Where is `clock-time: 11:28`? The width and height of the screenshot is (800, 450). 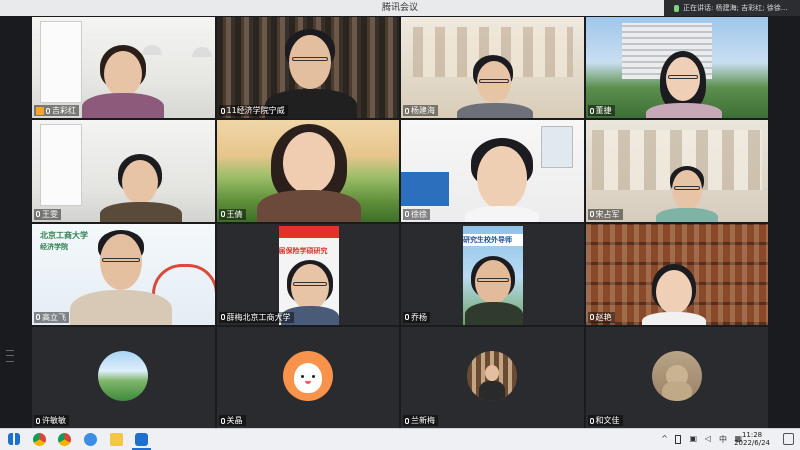
clock-time: 11:28 is located at coordinates (752, 435).